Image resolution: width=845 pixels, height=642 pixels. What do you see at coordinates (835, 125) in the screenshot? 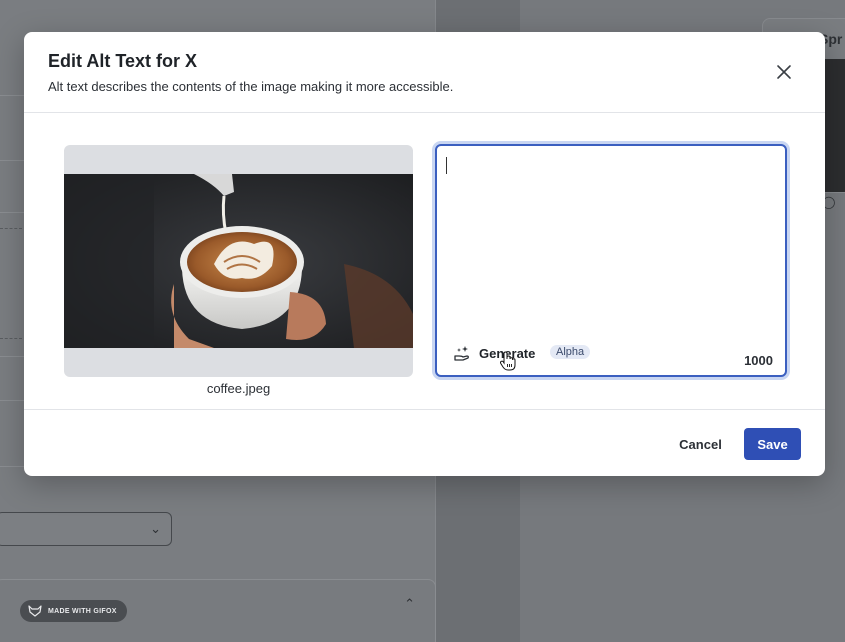
I see `background-card-image` at bounding box center [835, 125].